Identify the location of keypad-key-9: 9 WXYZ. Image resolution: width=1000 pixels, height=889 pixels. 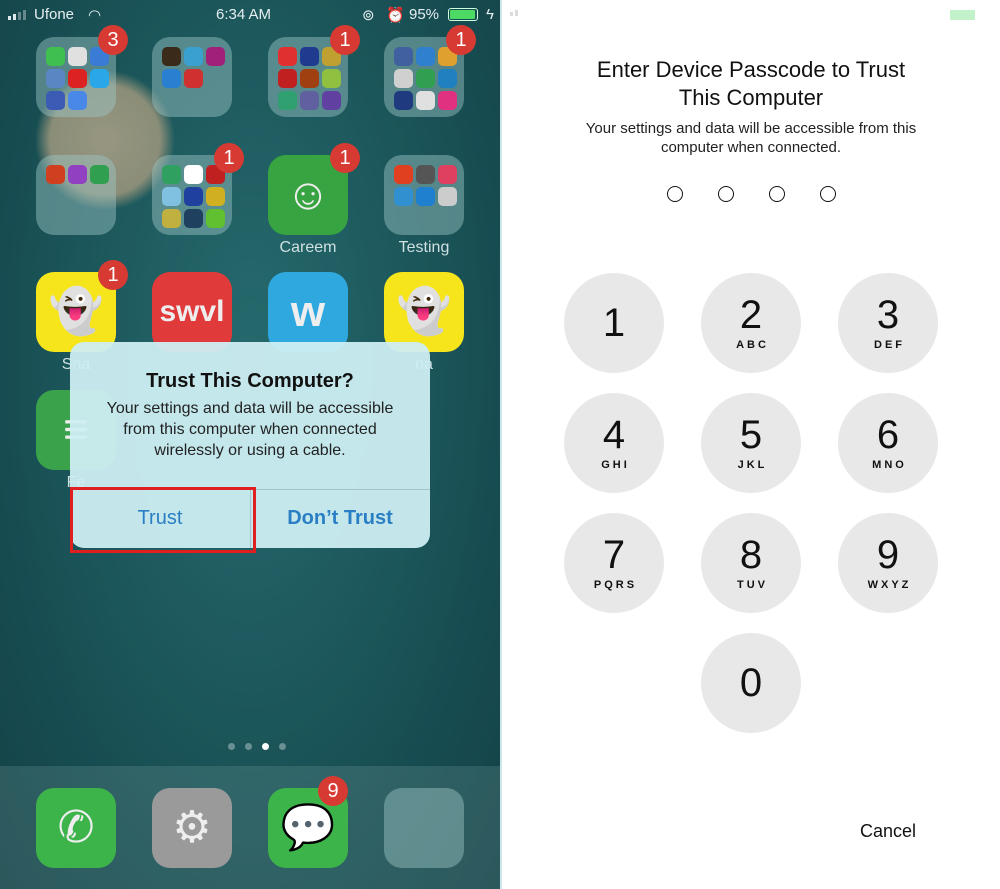
(888, 563).